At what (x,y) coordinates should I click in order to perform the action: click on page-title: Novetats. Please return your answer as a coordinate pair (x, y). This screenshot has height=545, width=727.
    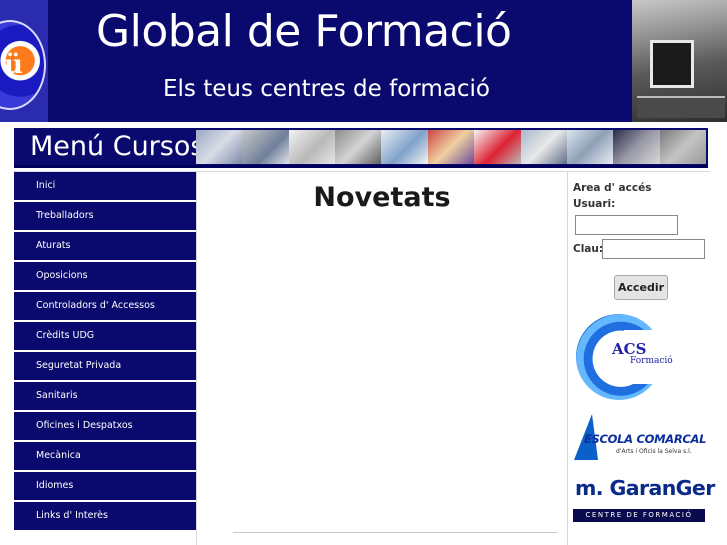
    Looking at the image, I should click on (382, 197).